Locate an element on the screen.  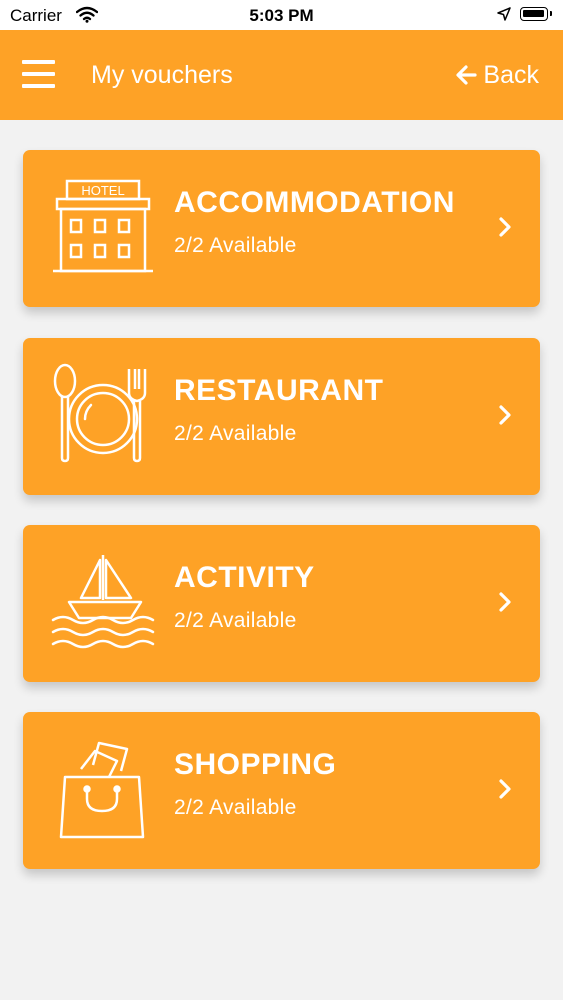
svg-text: HOTEL is located at coordinates (102, 190).